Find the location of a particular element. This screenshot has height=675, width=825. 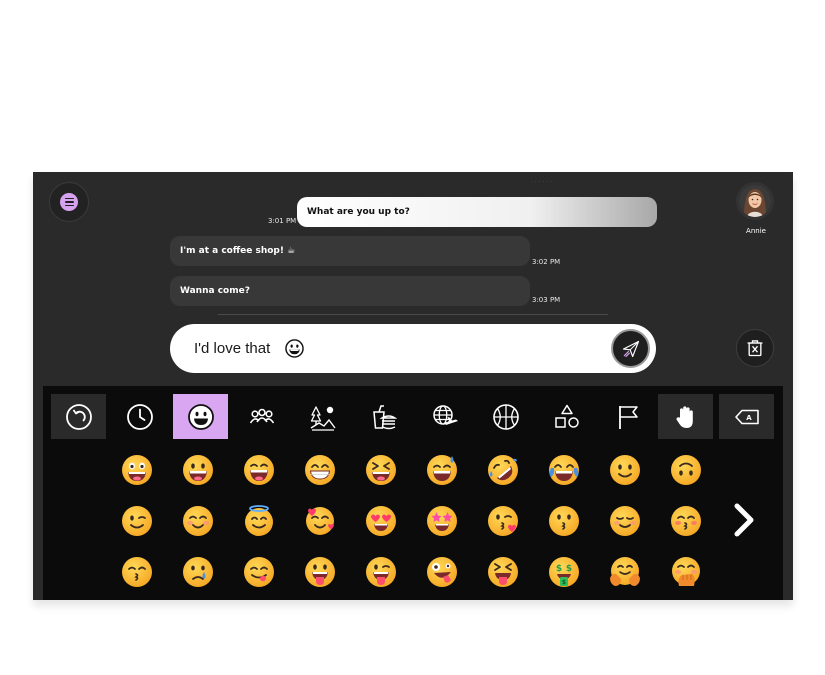

avatar-photo is located at coordinates (755, 201).